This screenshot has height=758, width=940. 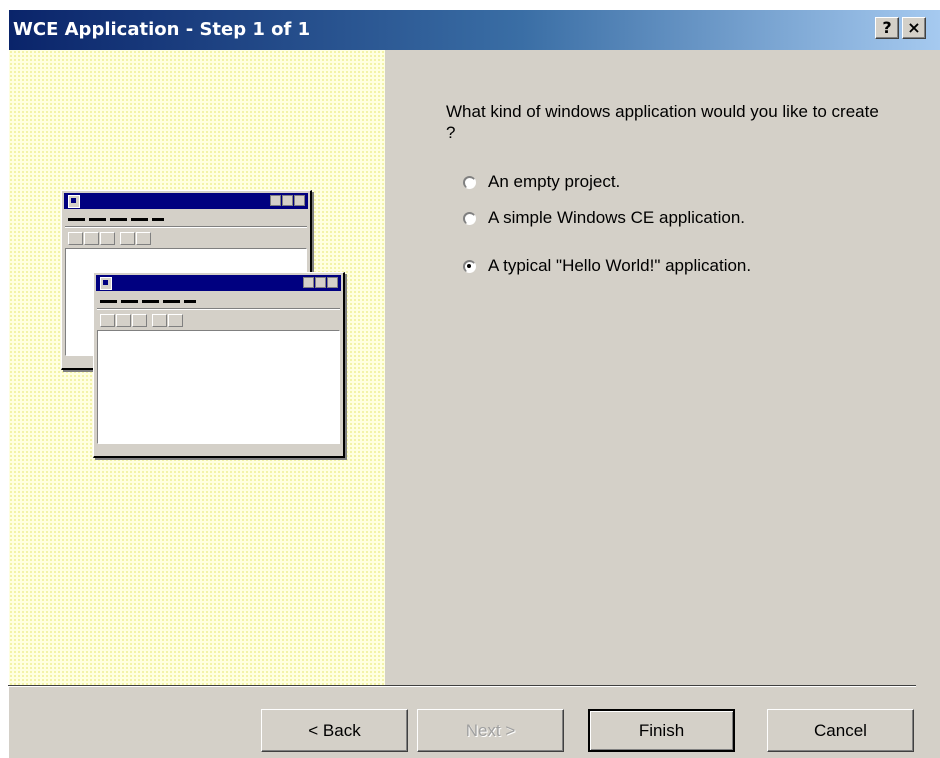 What do you see at coordinates (462, 686) in the screenshot?
I see `button-separator` at bounding box center [462, 686].